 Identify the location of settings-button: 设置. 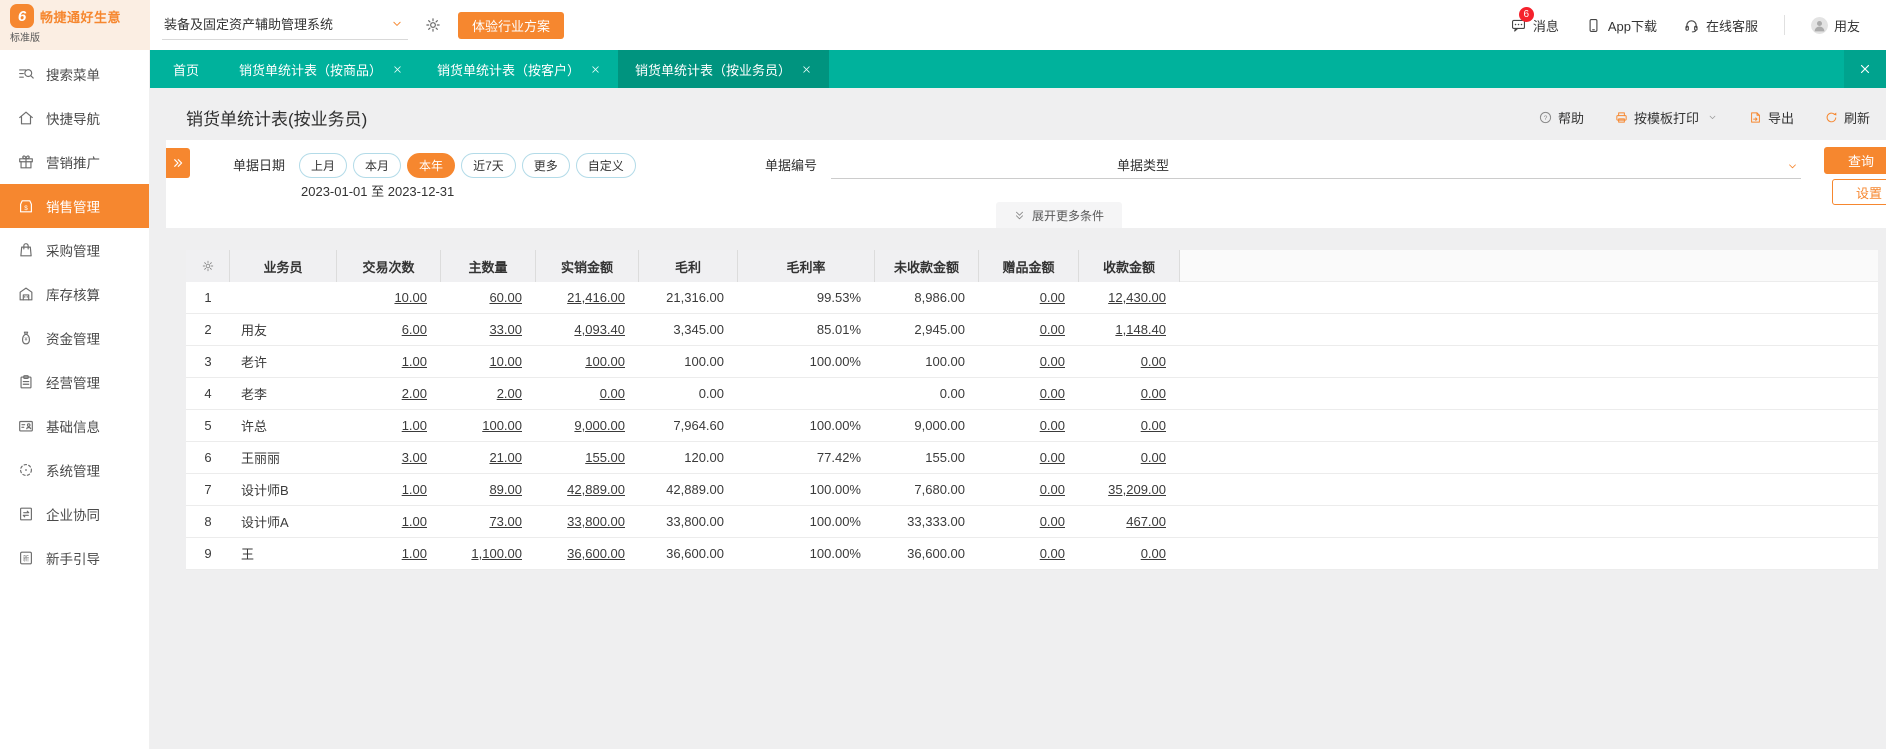
(1859, 192).